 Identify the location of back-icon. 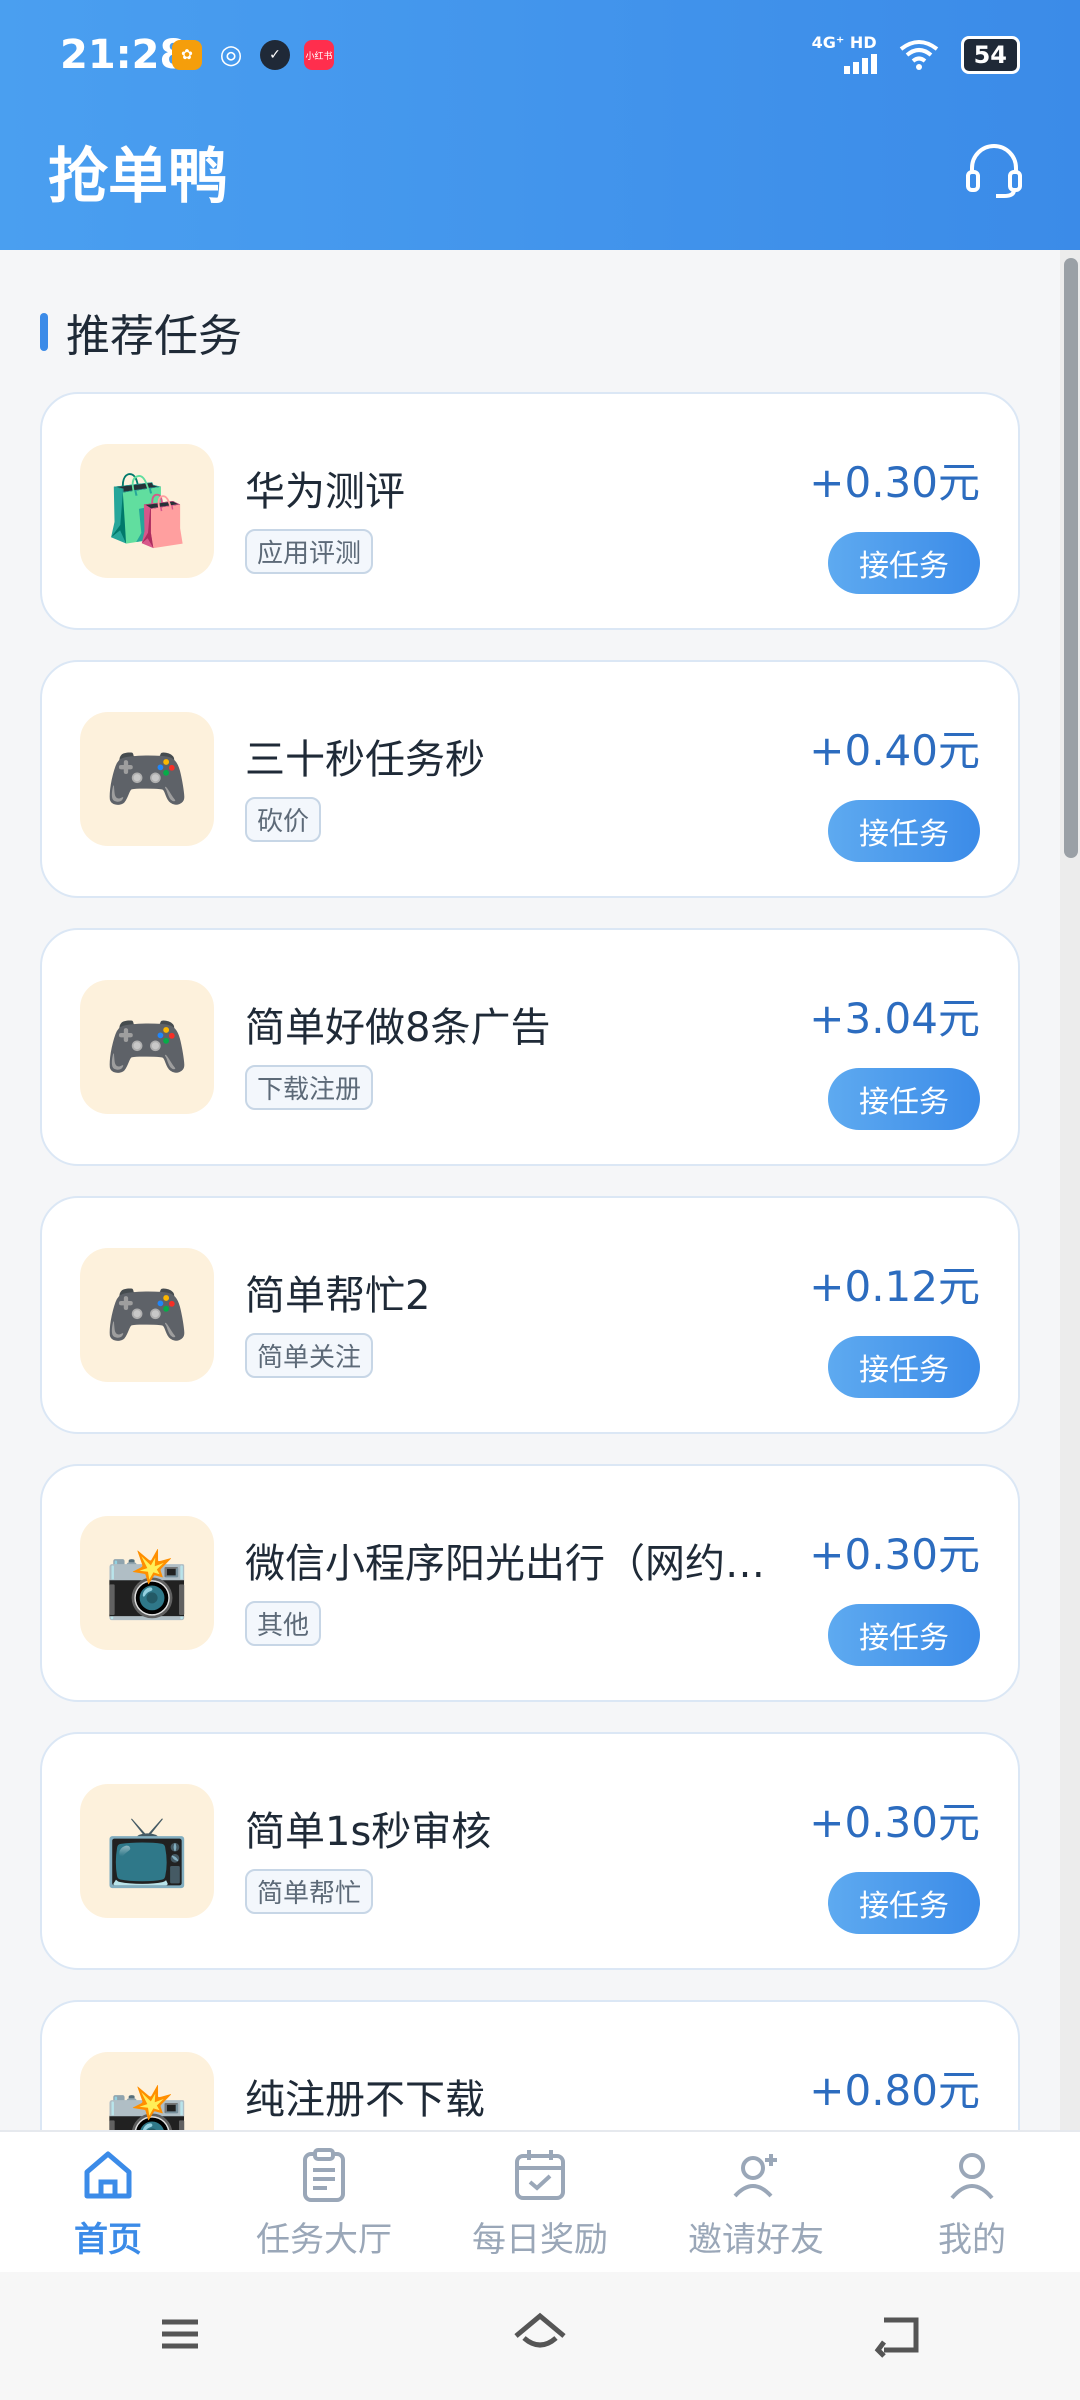
(896, 2337).